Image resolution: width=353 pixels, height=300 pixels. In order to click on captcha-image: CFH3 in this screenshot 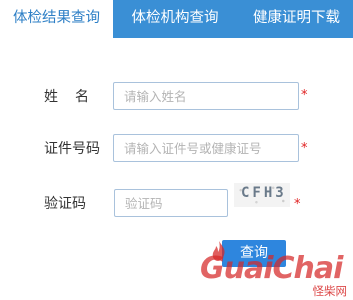, I will do `click(262, 195)`.